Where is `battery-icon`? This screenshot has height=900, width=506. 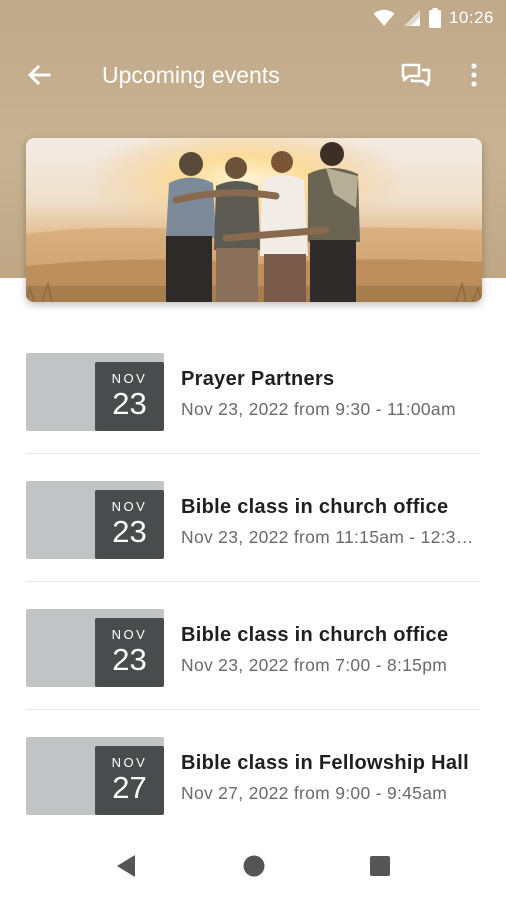
battery-icon is located at coordinates (434, 18).